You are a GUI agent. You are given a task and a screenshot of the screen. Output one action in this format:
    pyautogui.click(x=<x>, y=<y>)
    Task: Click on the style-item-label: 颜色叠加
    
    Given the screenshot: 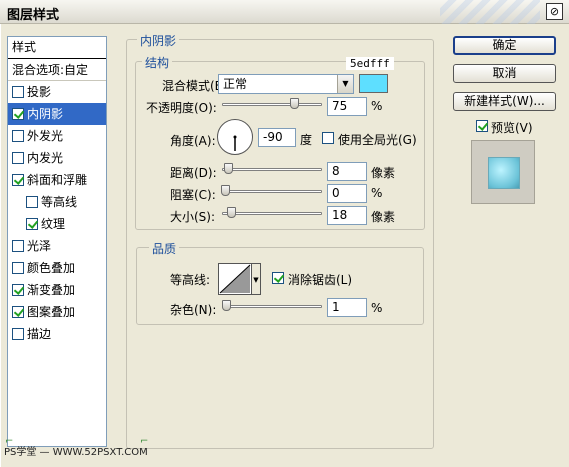 What is the action you would take?
    pyautogui.click(x=51, y=268)
    